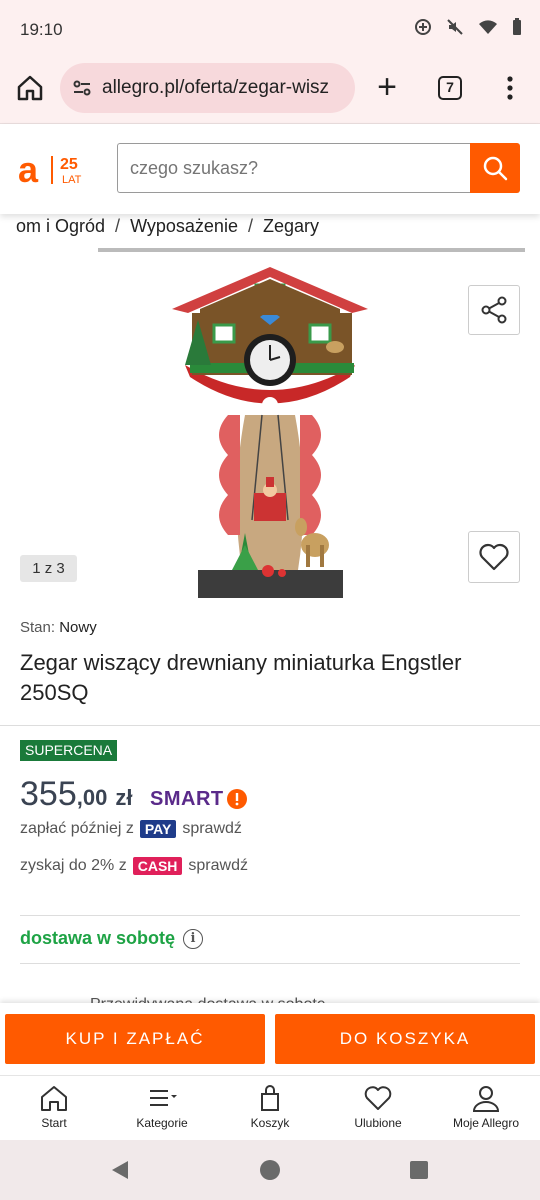  What do you see at coordinates (163, 1098) in the screenshot?
I see `categories-icon` at bounding box center [163, 1098].